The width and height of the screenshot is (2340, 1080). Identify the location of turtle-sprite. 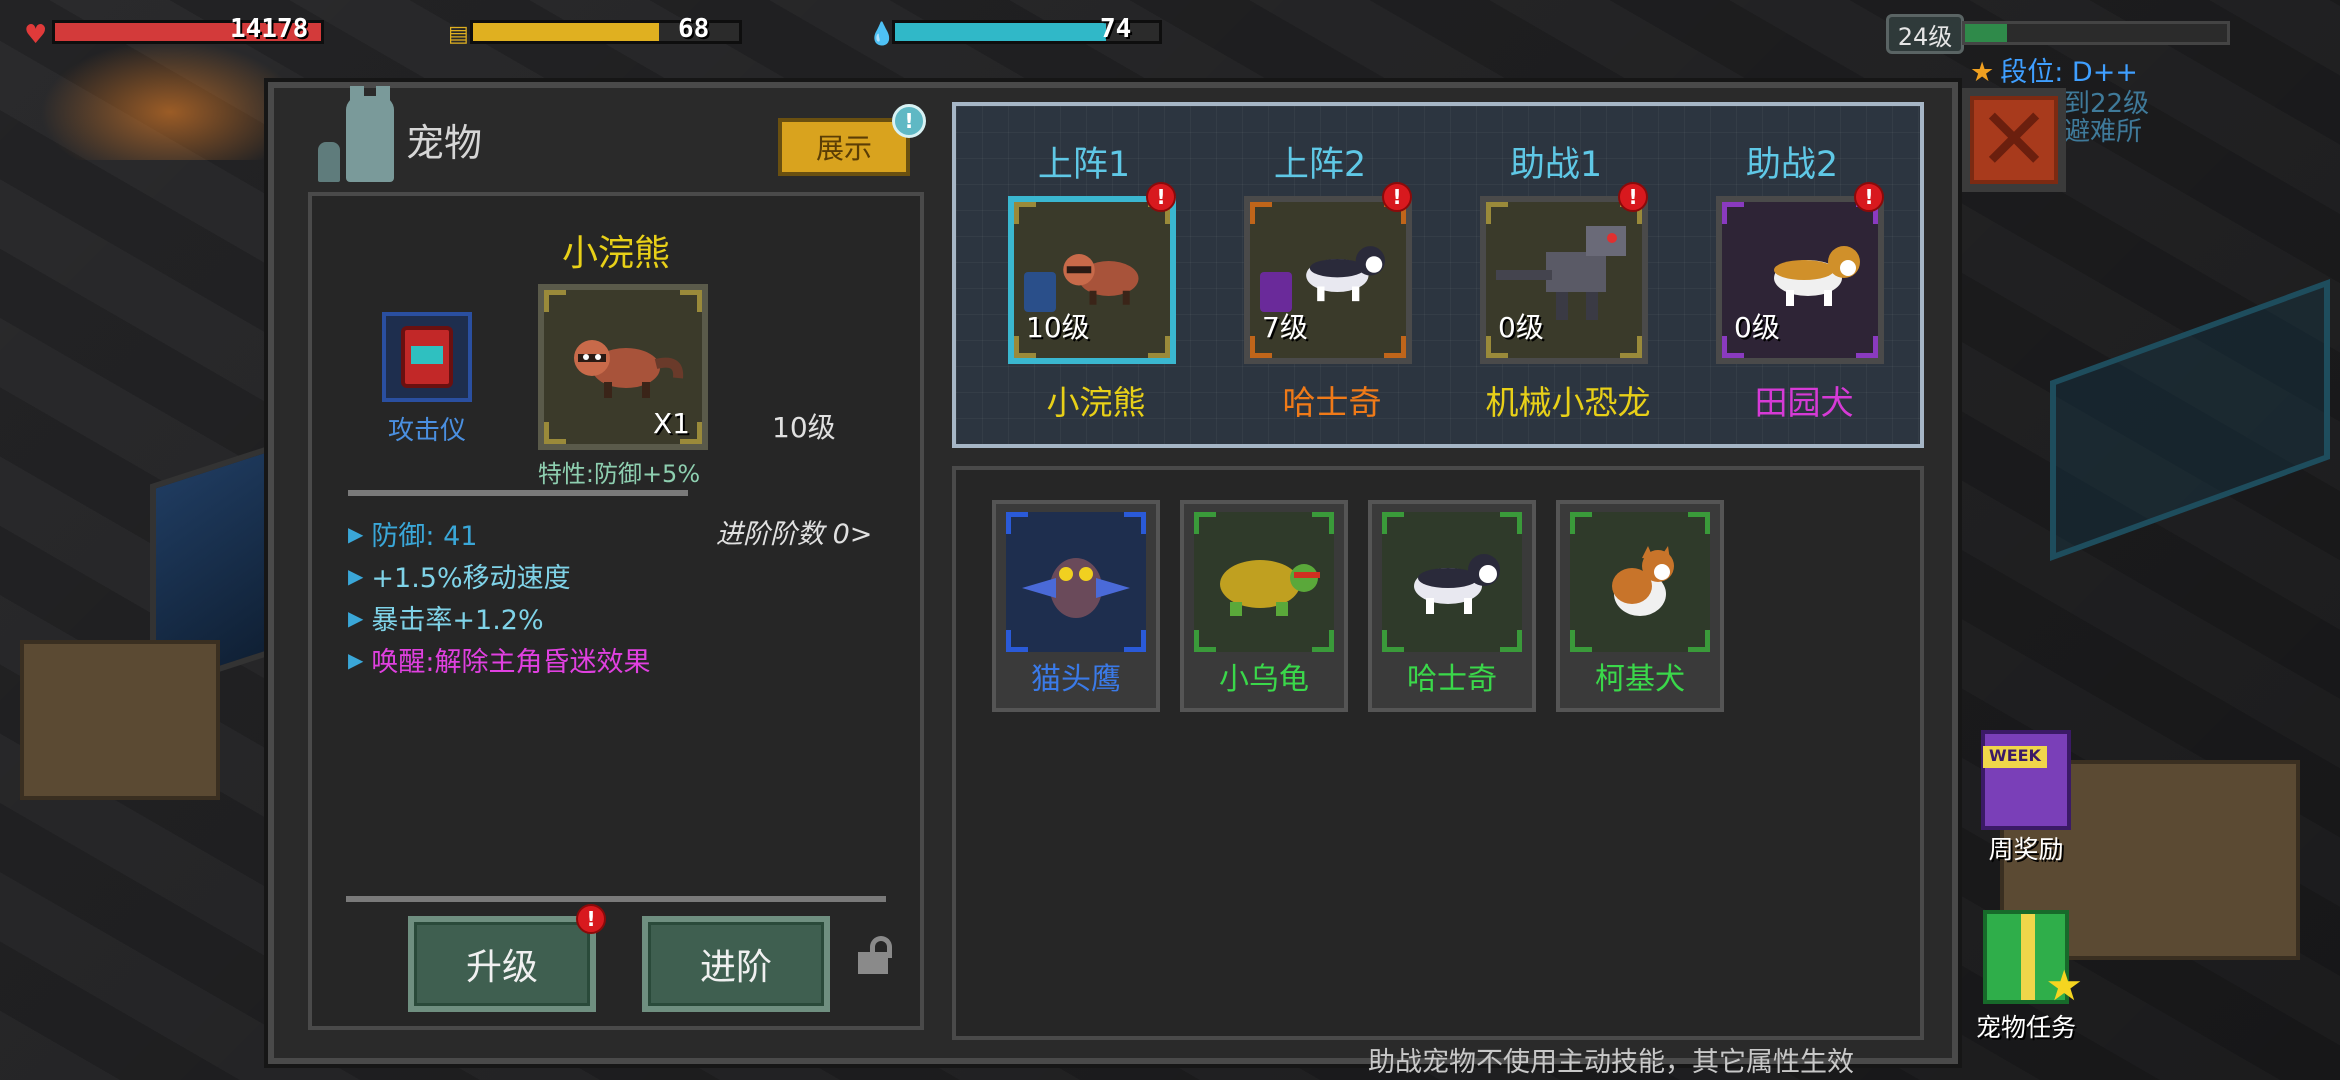
(1270, 588).